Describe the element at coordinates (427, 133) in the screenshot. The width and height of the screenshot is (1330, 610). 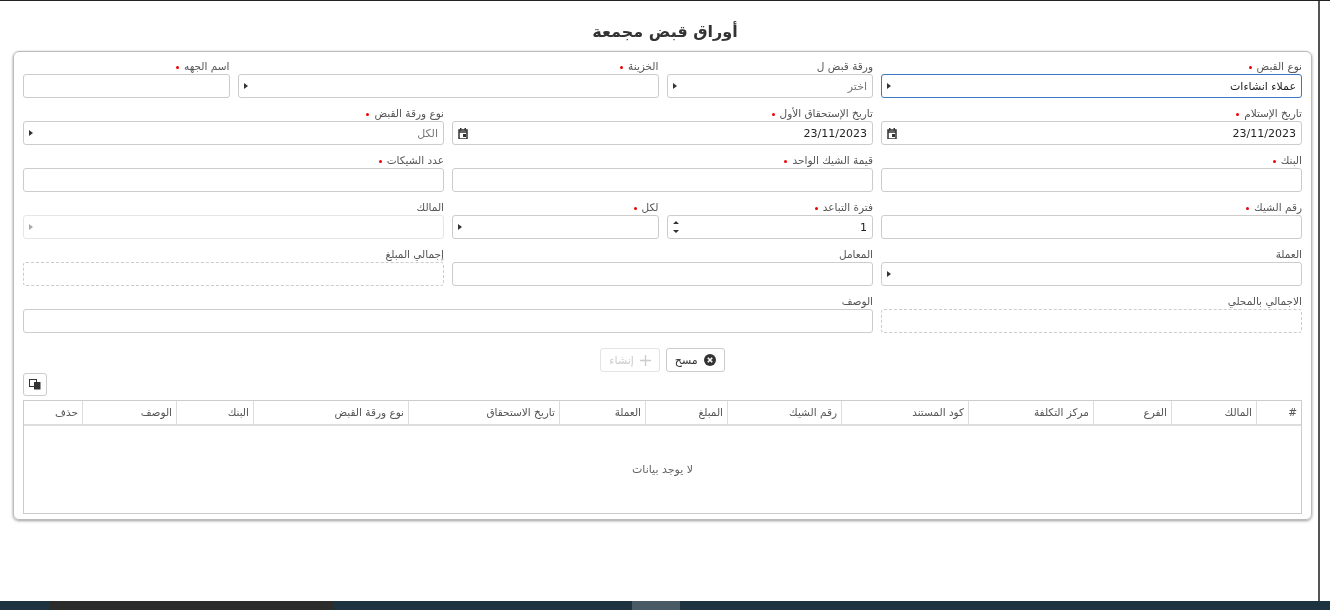
I see `field-placeholder: الكل` at that location.